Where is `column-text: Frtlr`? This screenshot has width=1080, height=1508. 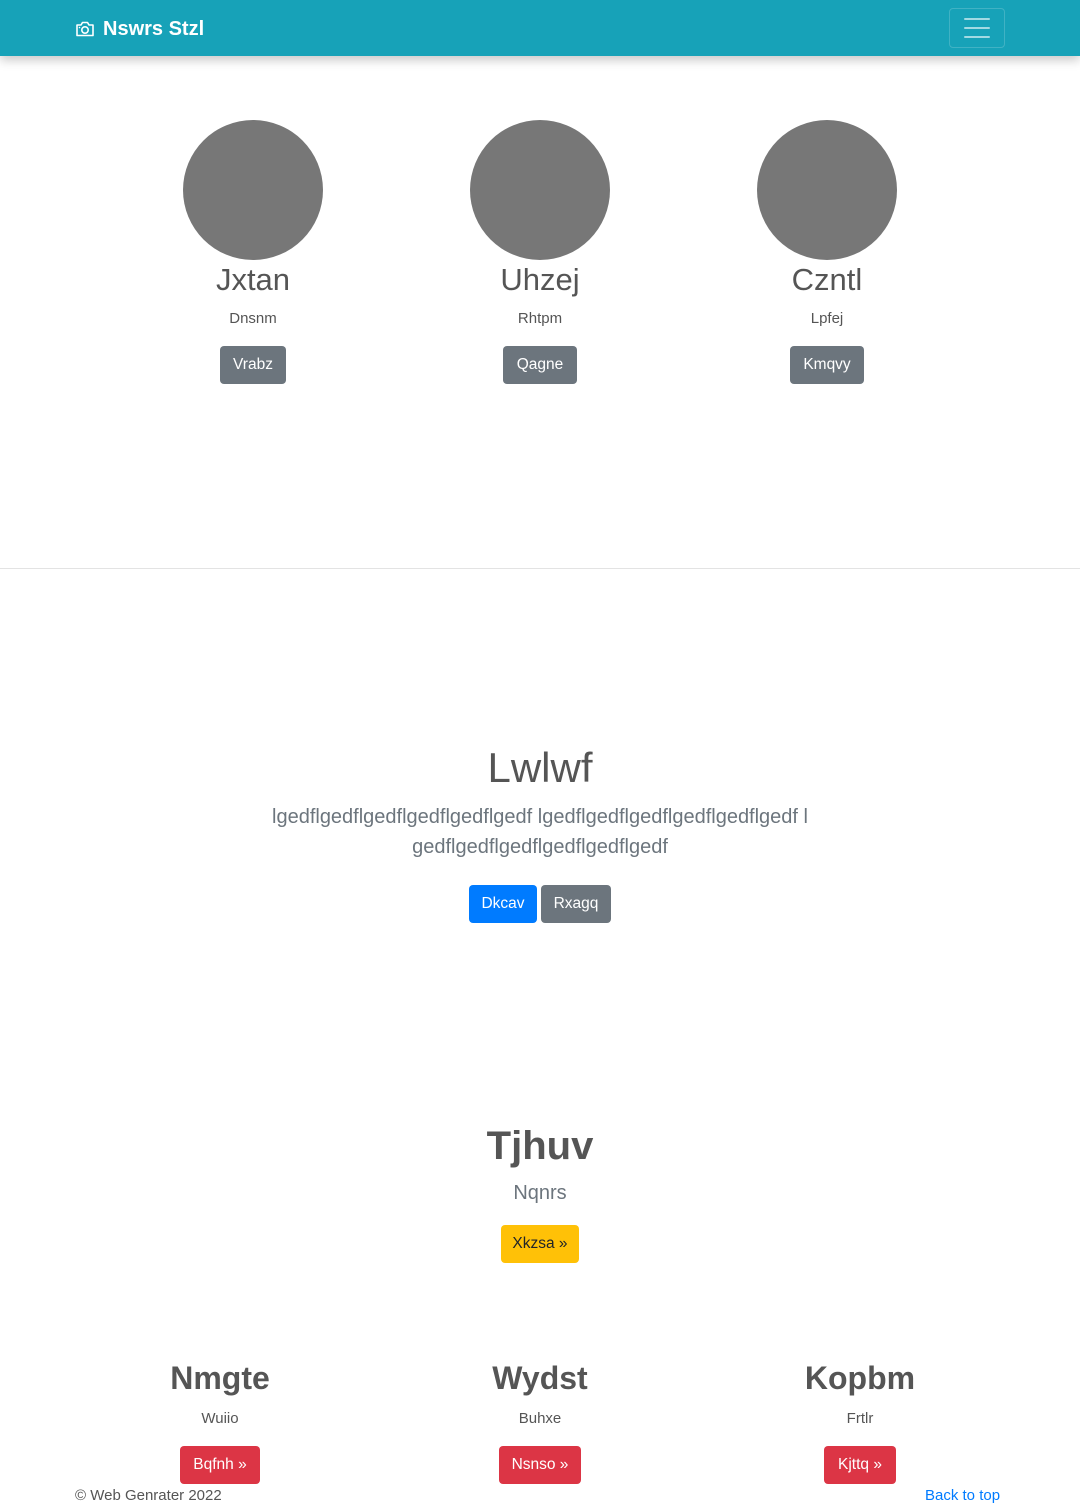 column-text: Frtlr is located at coordinates (860, 1418).